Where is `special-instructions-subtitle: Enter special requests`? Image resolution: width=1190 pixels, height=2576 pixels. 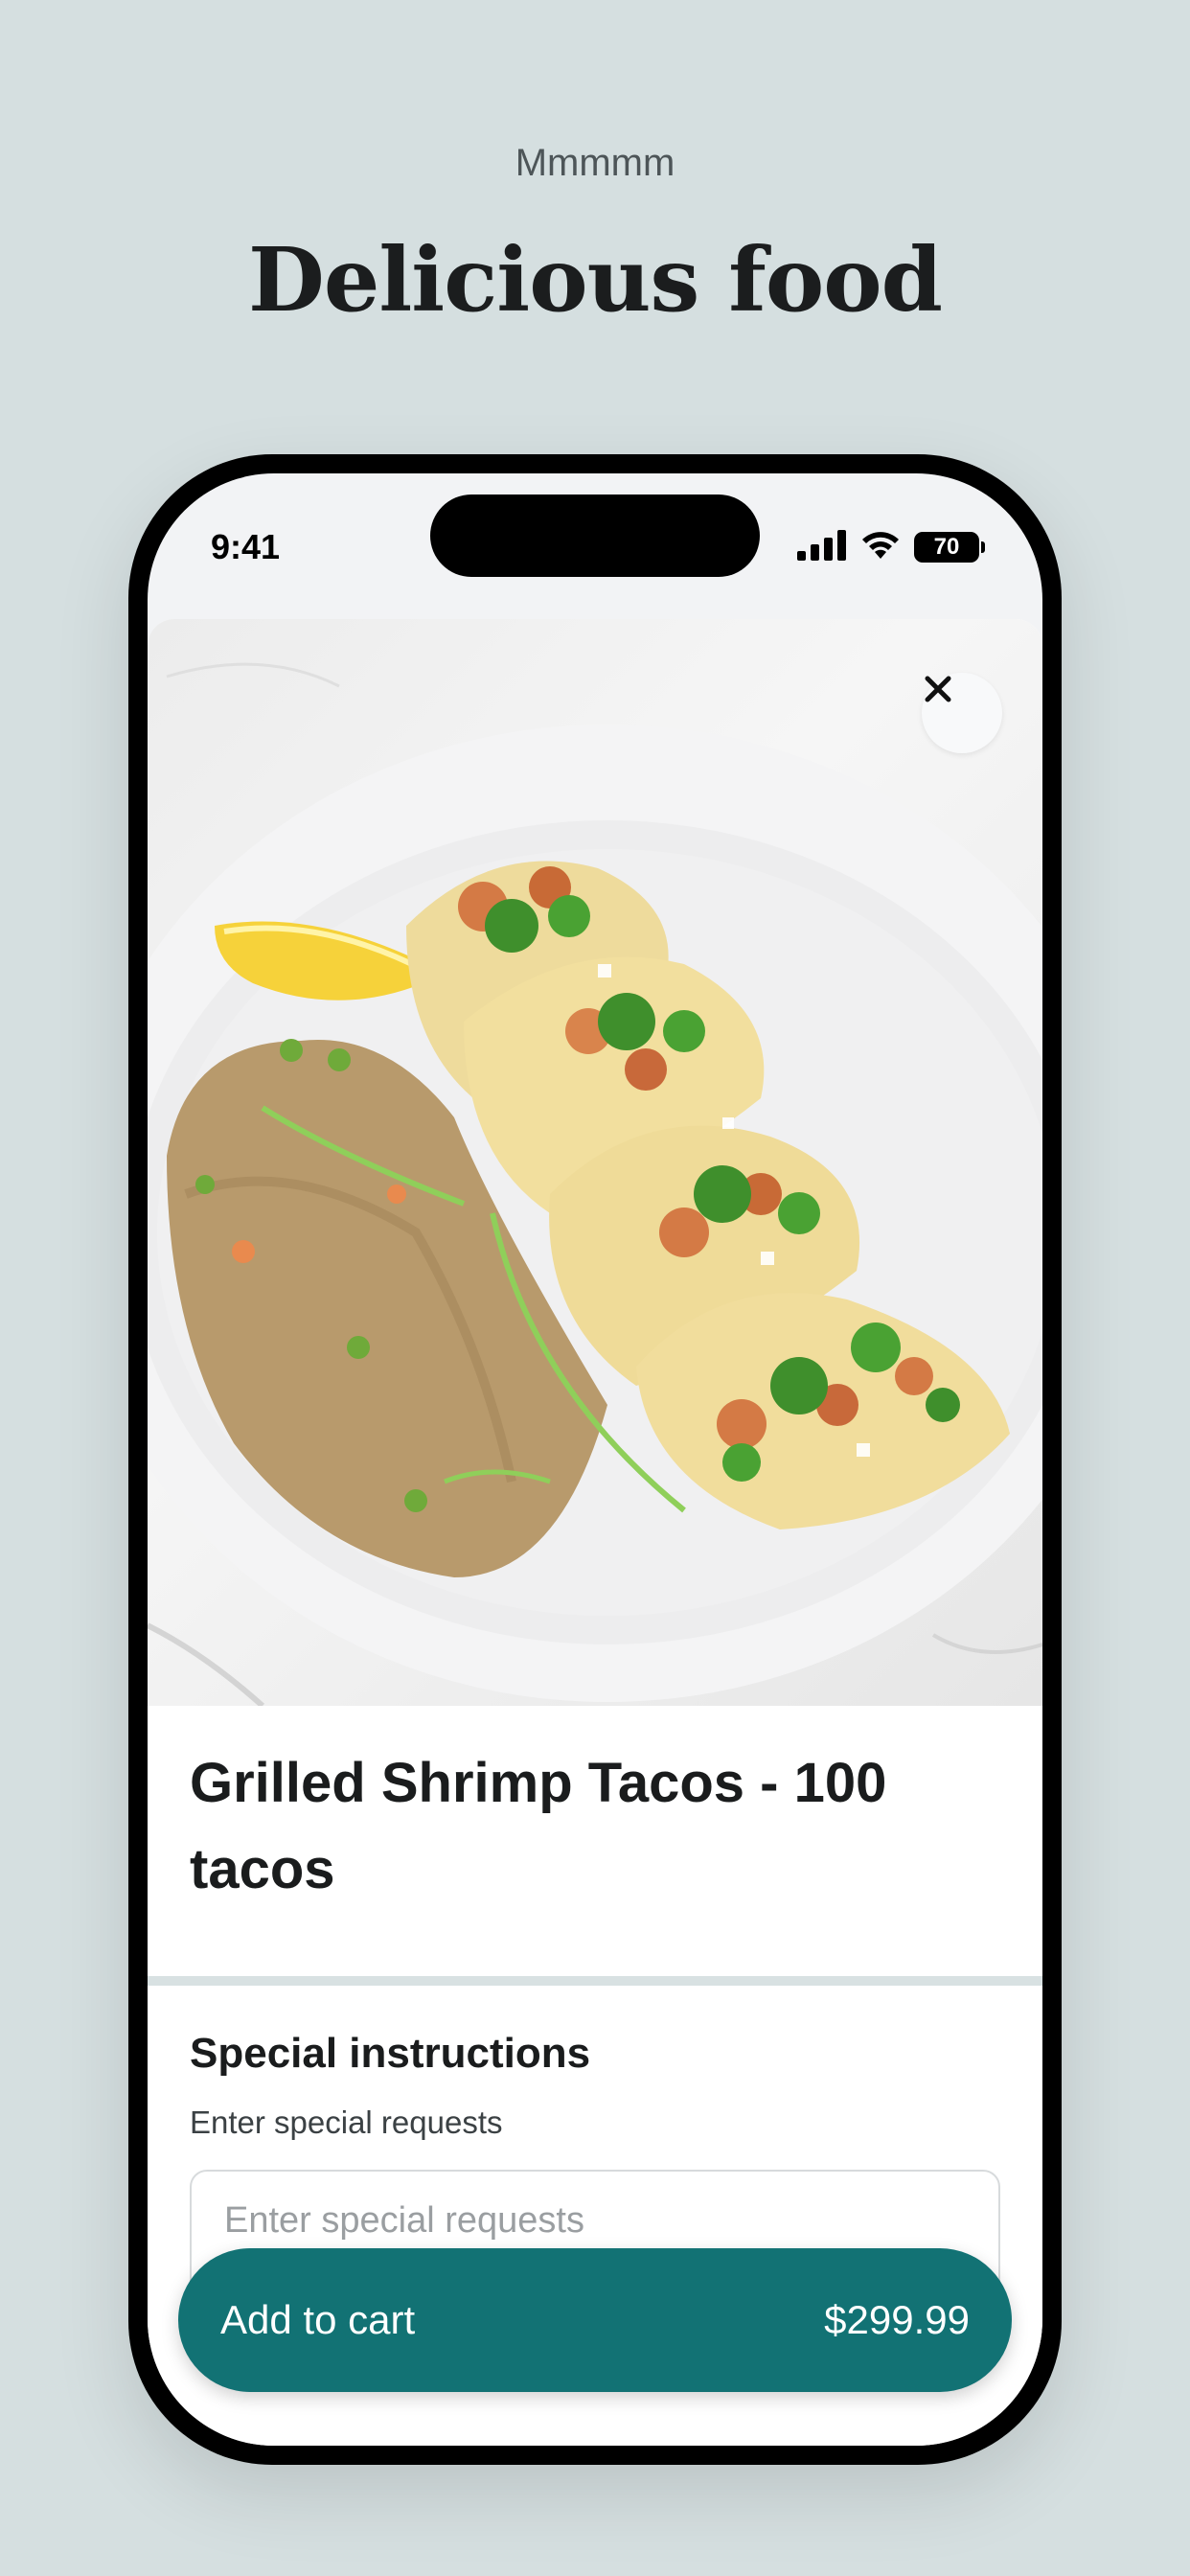
special-instructions-subtitle: Enter special requests is located at coordinates (347, 2122).